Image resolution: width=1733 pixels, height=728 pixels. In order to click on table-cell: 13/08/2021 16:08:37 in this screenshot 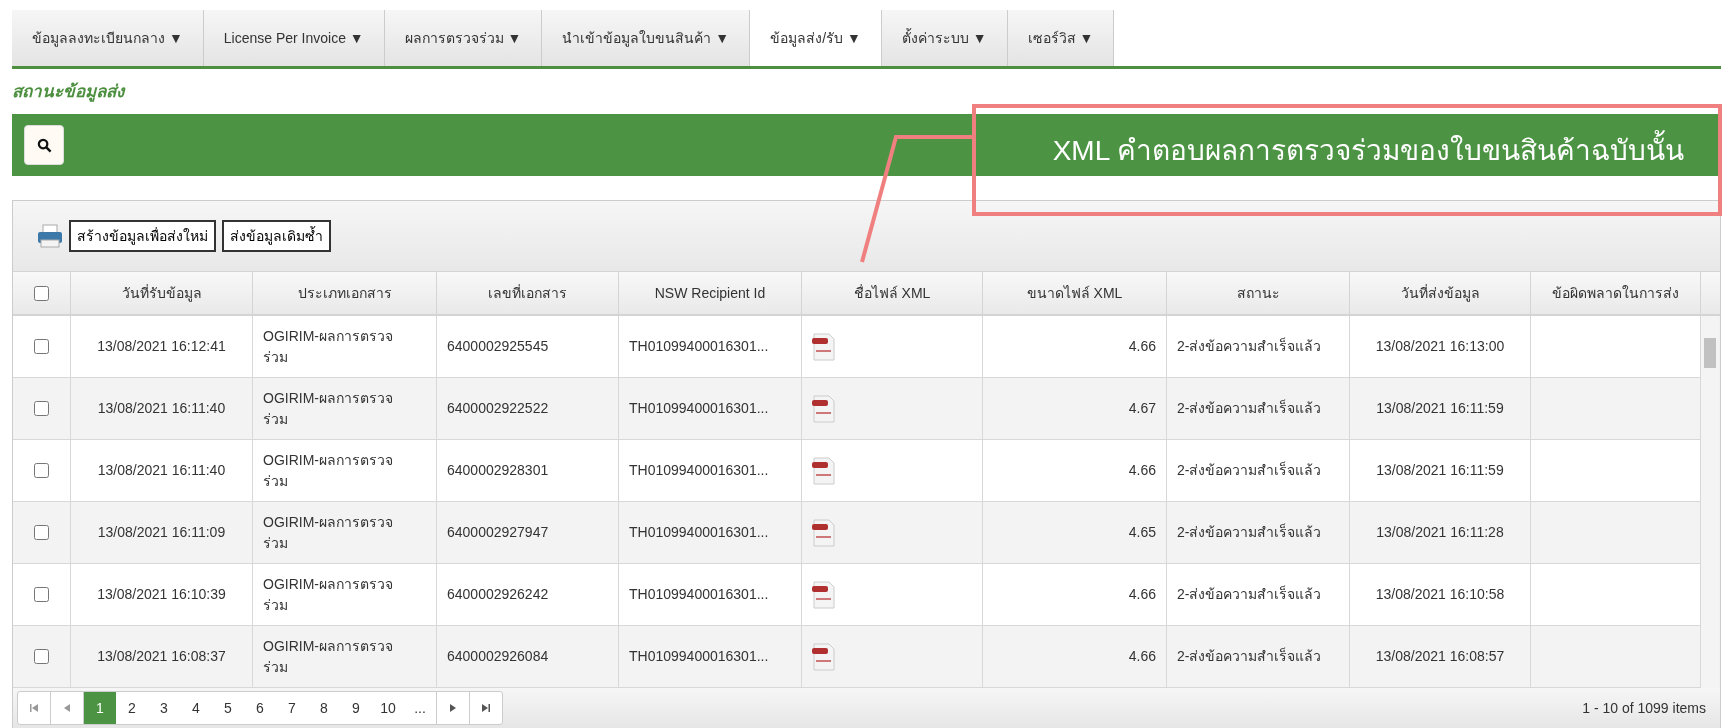, I will do `click(162, 657)`.